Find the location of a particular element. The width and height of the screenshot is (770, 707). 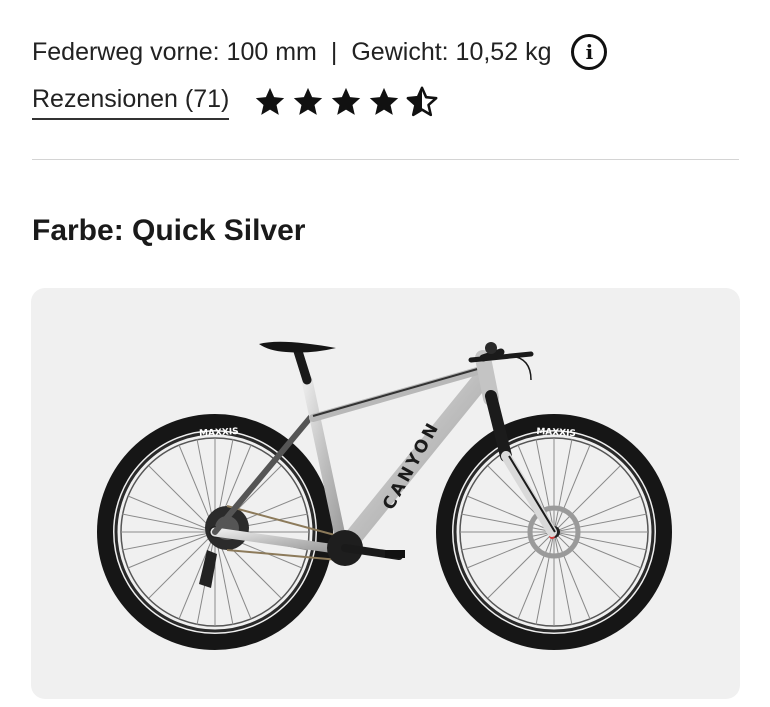

divider is located at coordinates (385, 159).